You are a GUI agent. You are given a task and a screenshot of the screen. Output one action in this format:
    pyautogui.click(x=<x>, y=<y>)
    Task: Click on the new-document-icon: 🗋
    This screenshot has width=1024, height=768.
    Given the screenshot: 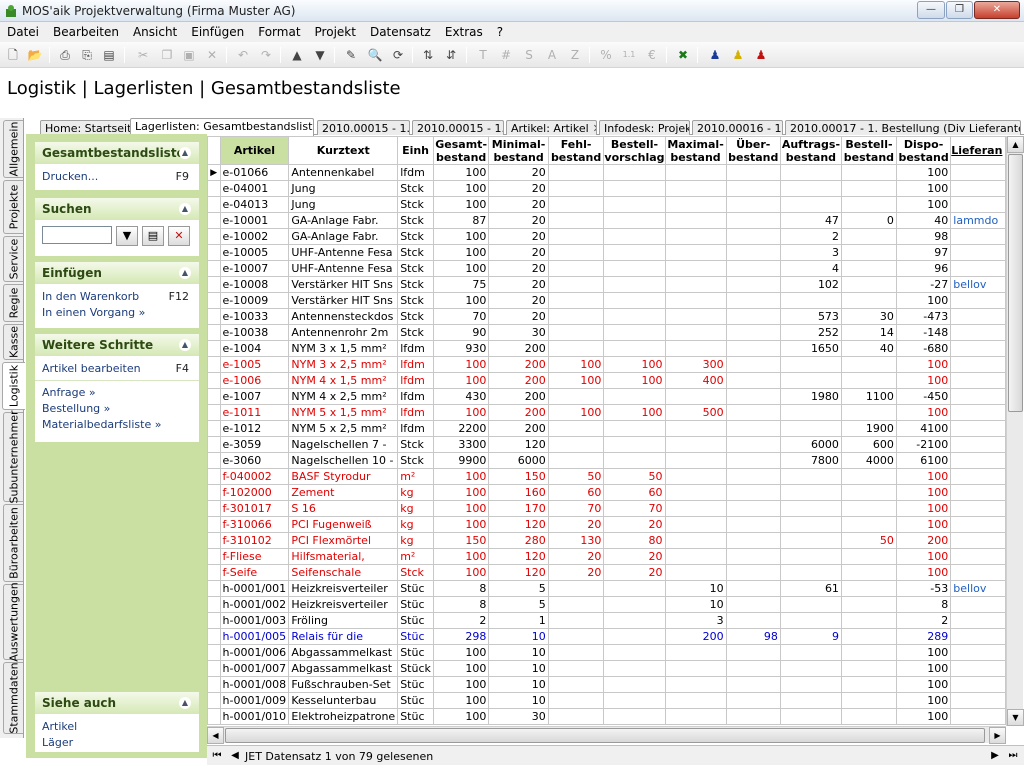 What is the action you would take?
    pyautogui.click(x=13, y=55)
    